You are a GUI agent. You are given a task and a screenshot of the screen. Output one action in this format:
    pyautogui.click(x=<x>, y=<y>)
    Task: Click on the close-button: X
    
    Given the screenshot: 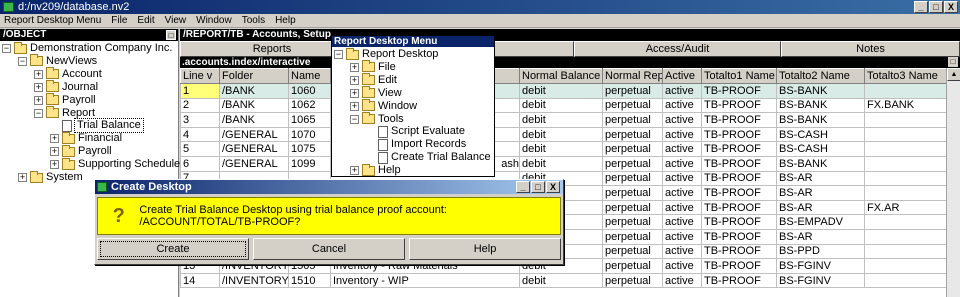 What is the action you would take?
    pyautogui.click(x=951, y=7)
    